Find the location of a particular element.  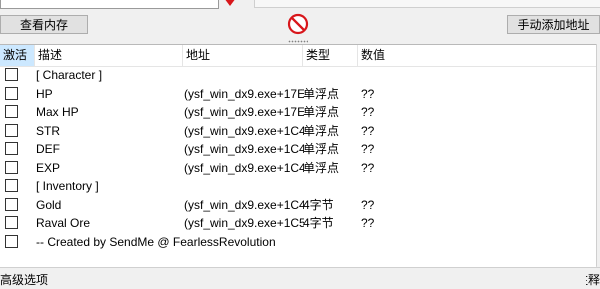

no-entry-icon is located at coordinates (298, 24).